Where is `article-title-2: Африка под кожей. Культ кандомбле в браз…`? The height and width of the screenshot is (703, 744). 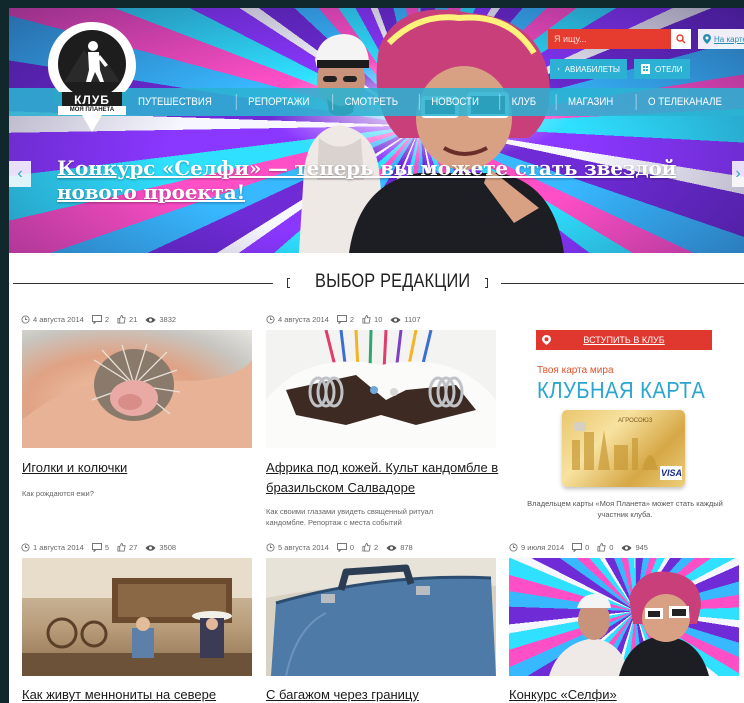
article-title-2: Африка под кожей. Культ кандомбле в браз… is located at coordinates (386, 478).